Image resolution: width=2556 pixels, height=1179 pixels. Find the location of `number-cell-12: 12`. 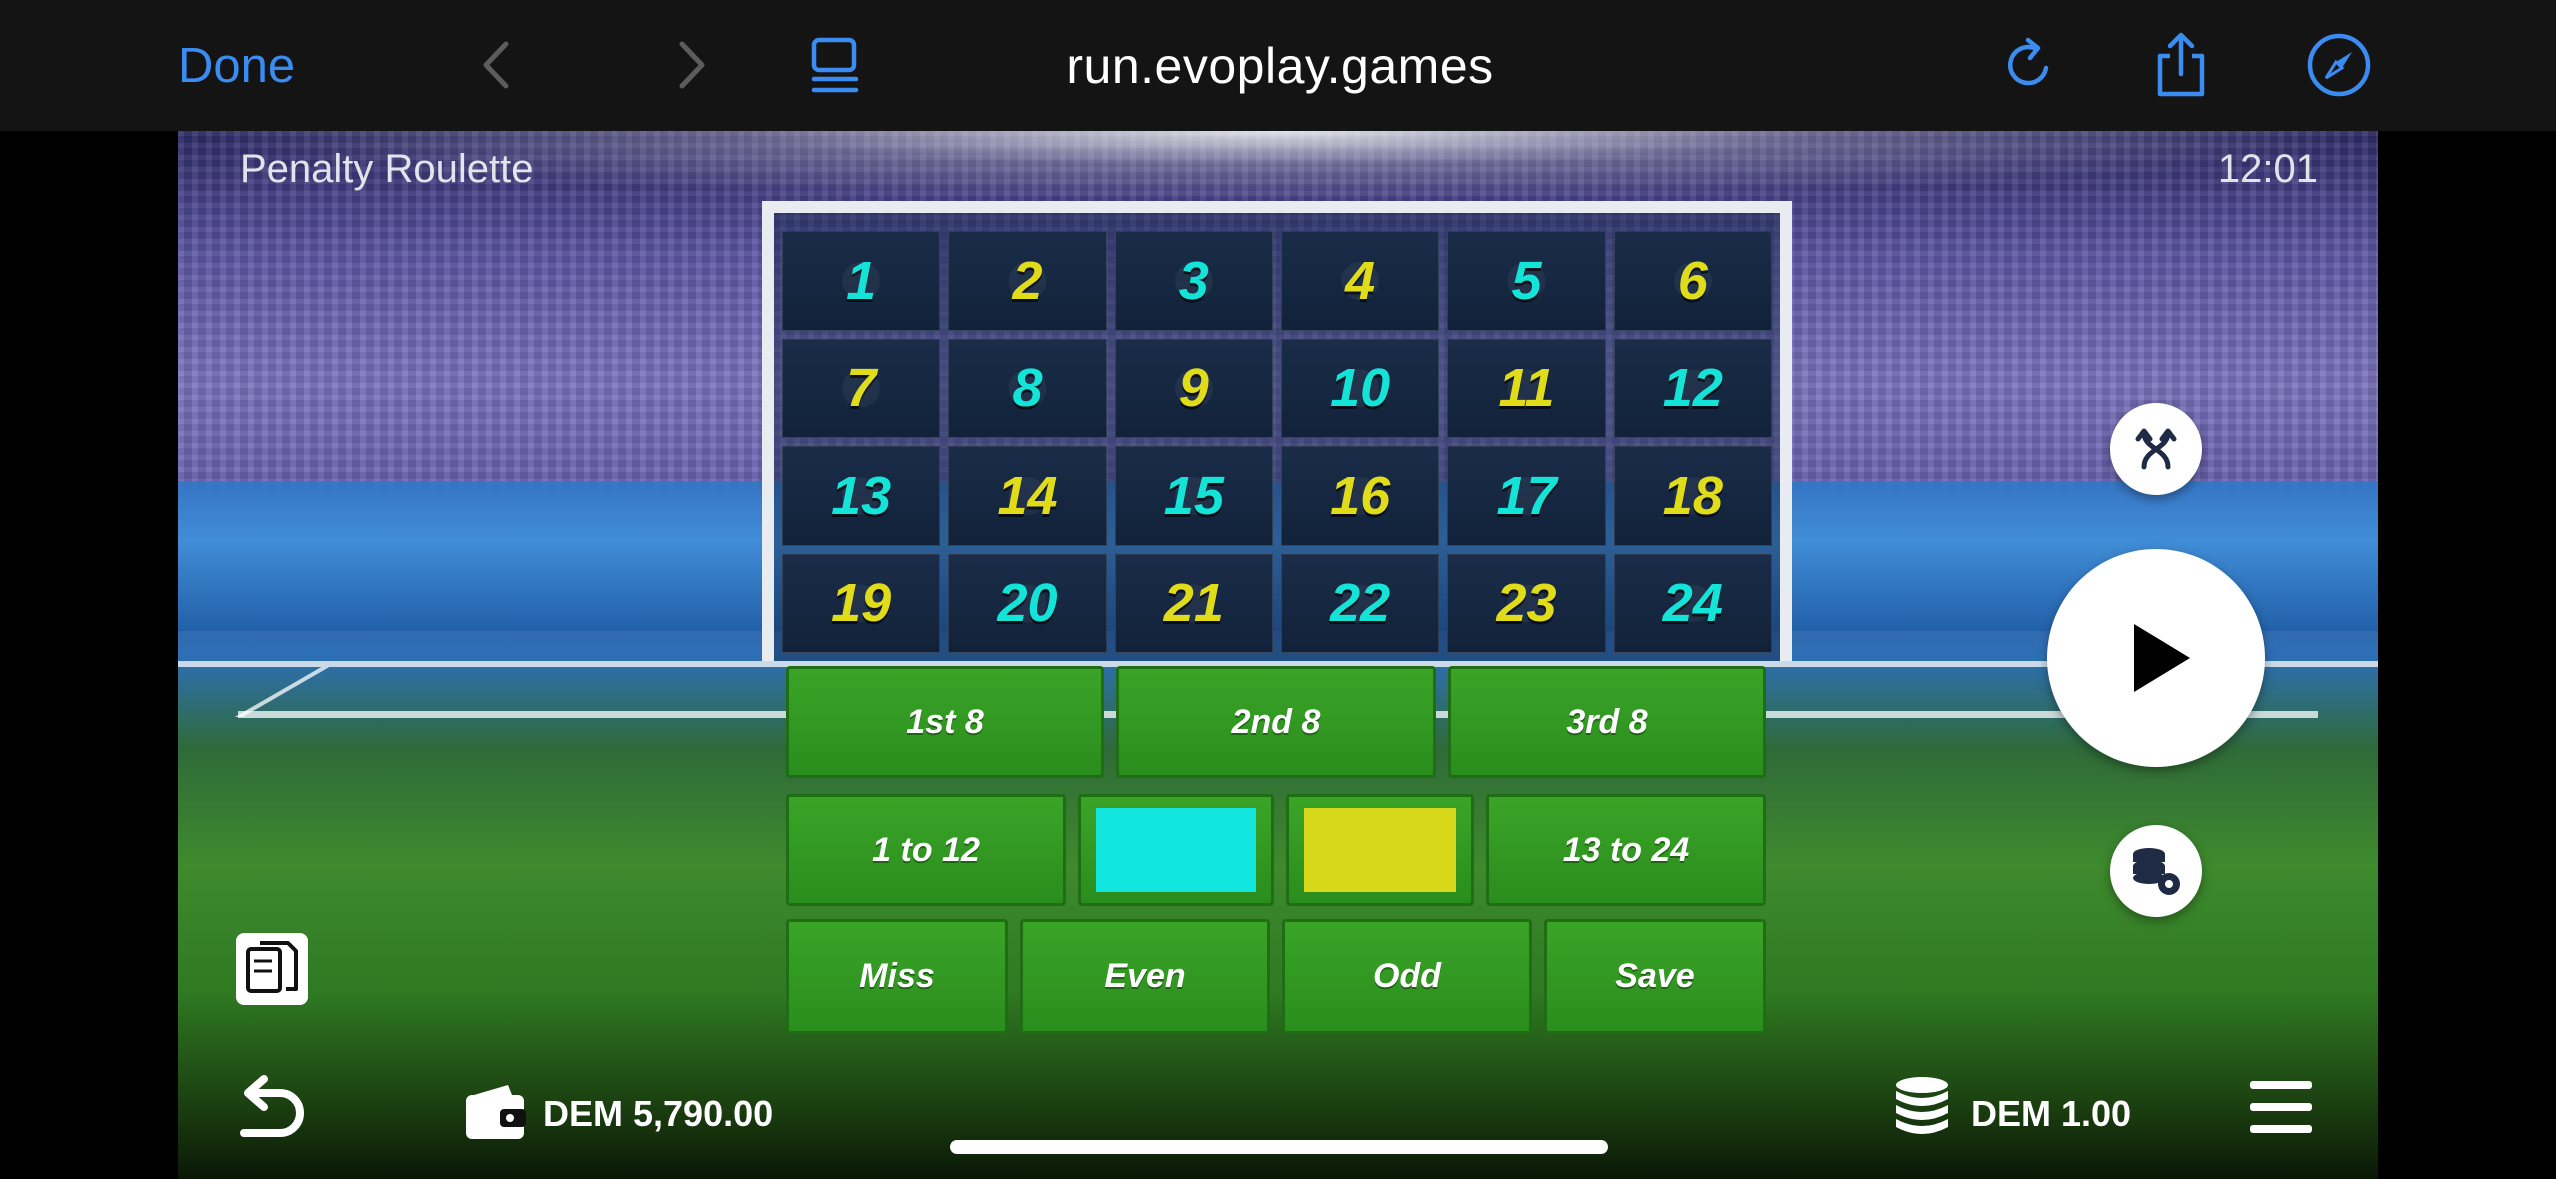

number-cell-12: 12 is located at coordinates (1692, 388).